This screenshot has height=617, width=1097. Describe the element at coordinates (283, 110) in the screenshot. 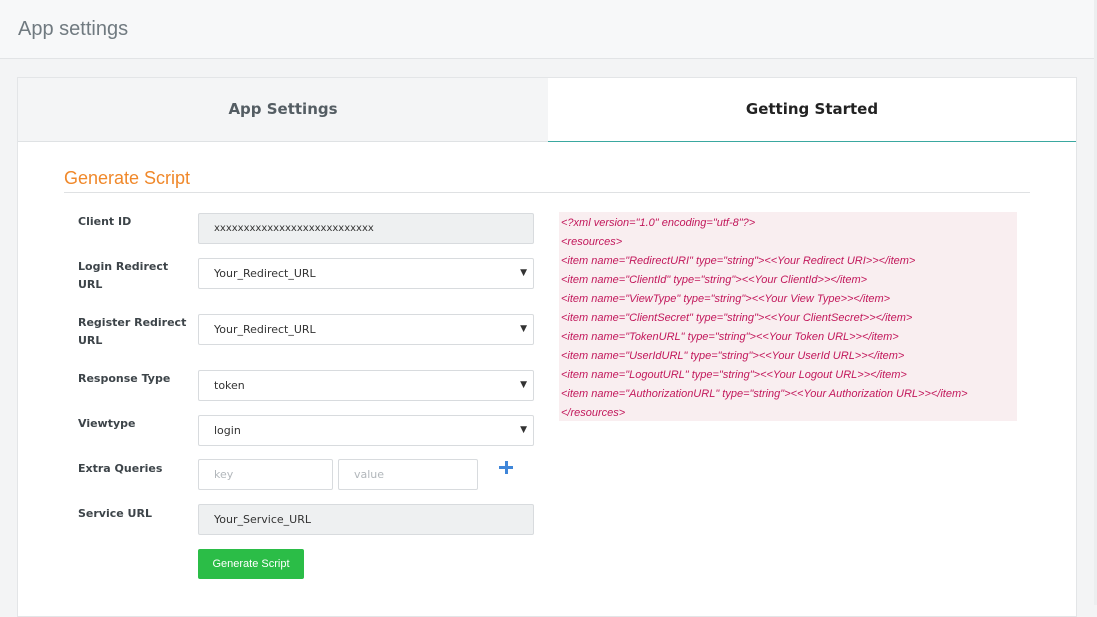

I see `tab-app-settings: App Settings` at that location.